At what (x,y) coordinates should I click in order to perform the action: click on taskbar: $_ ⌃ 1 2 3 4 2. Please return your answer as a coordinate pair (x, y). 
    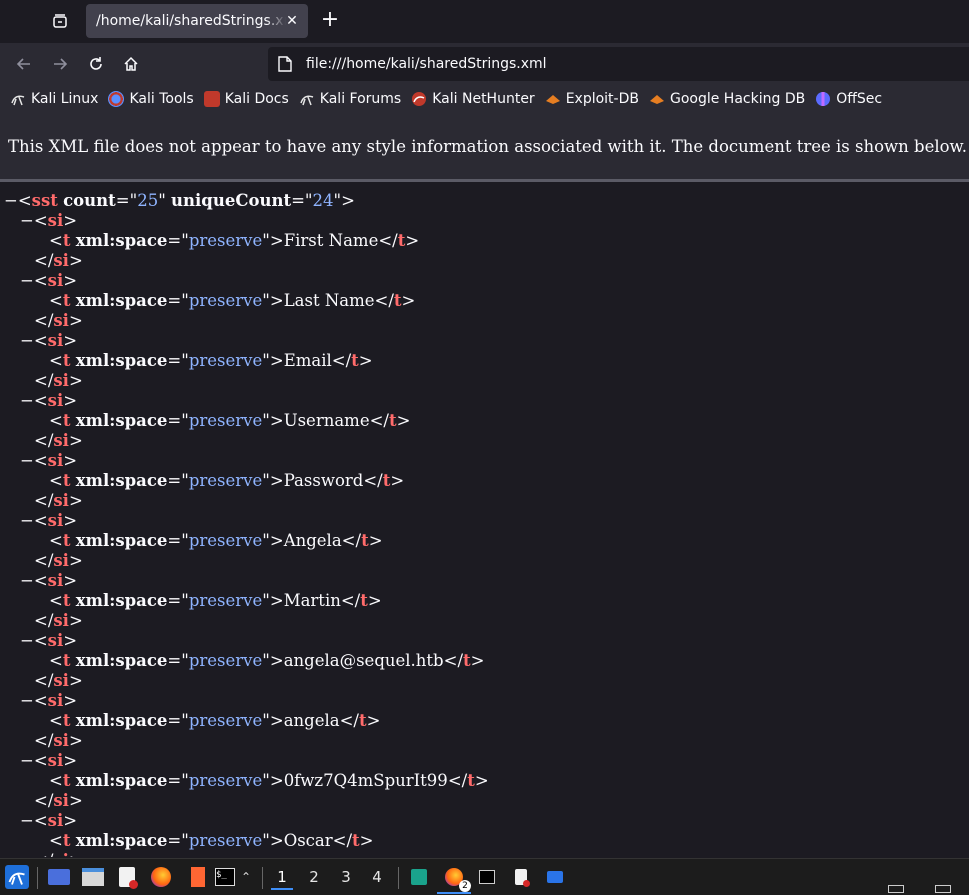
    Looking at the image, I should click on (484, 876).